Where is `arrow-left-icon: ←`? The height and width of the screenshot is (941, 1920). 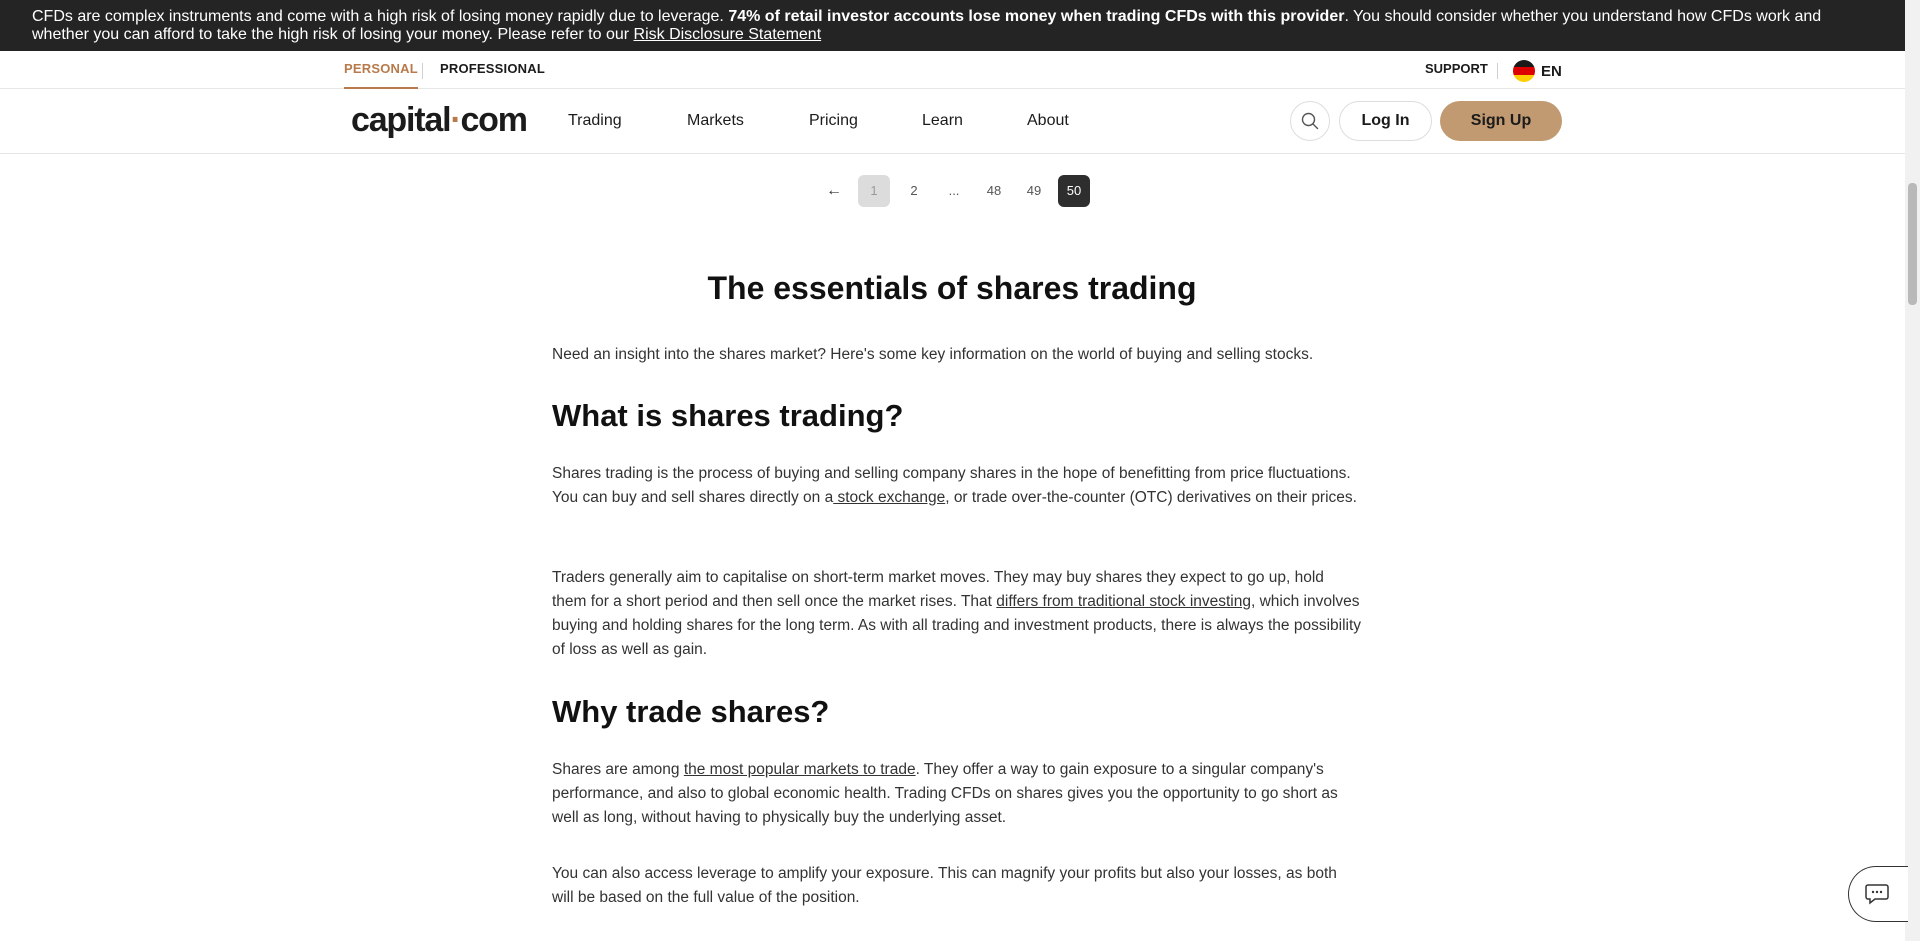
arrow-left-icon: ← is located at coordinates (834, 191).